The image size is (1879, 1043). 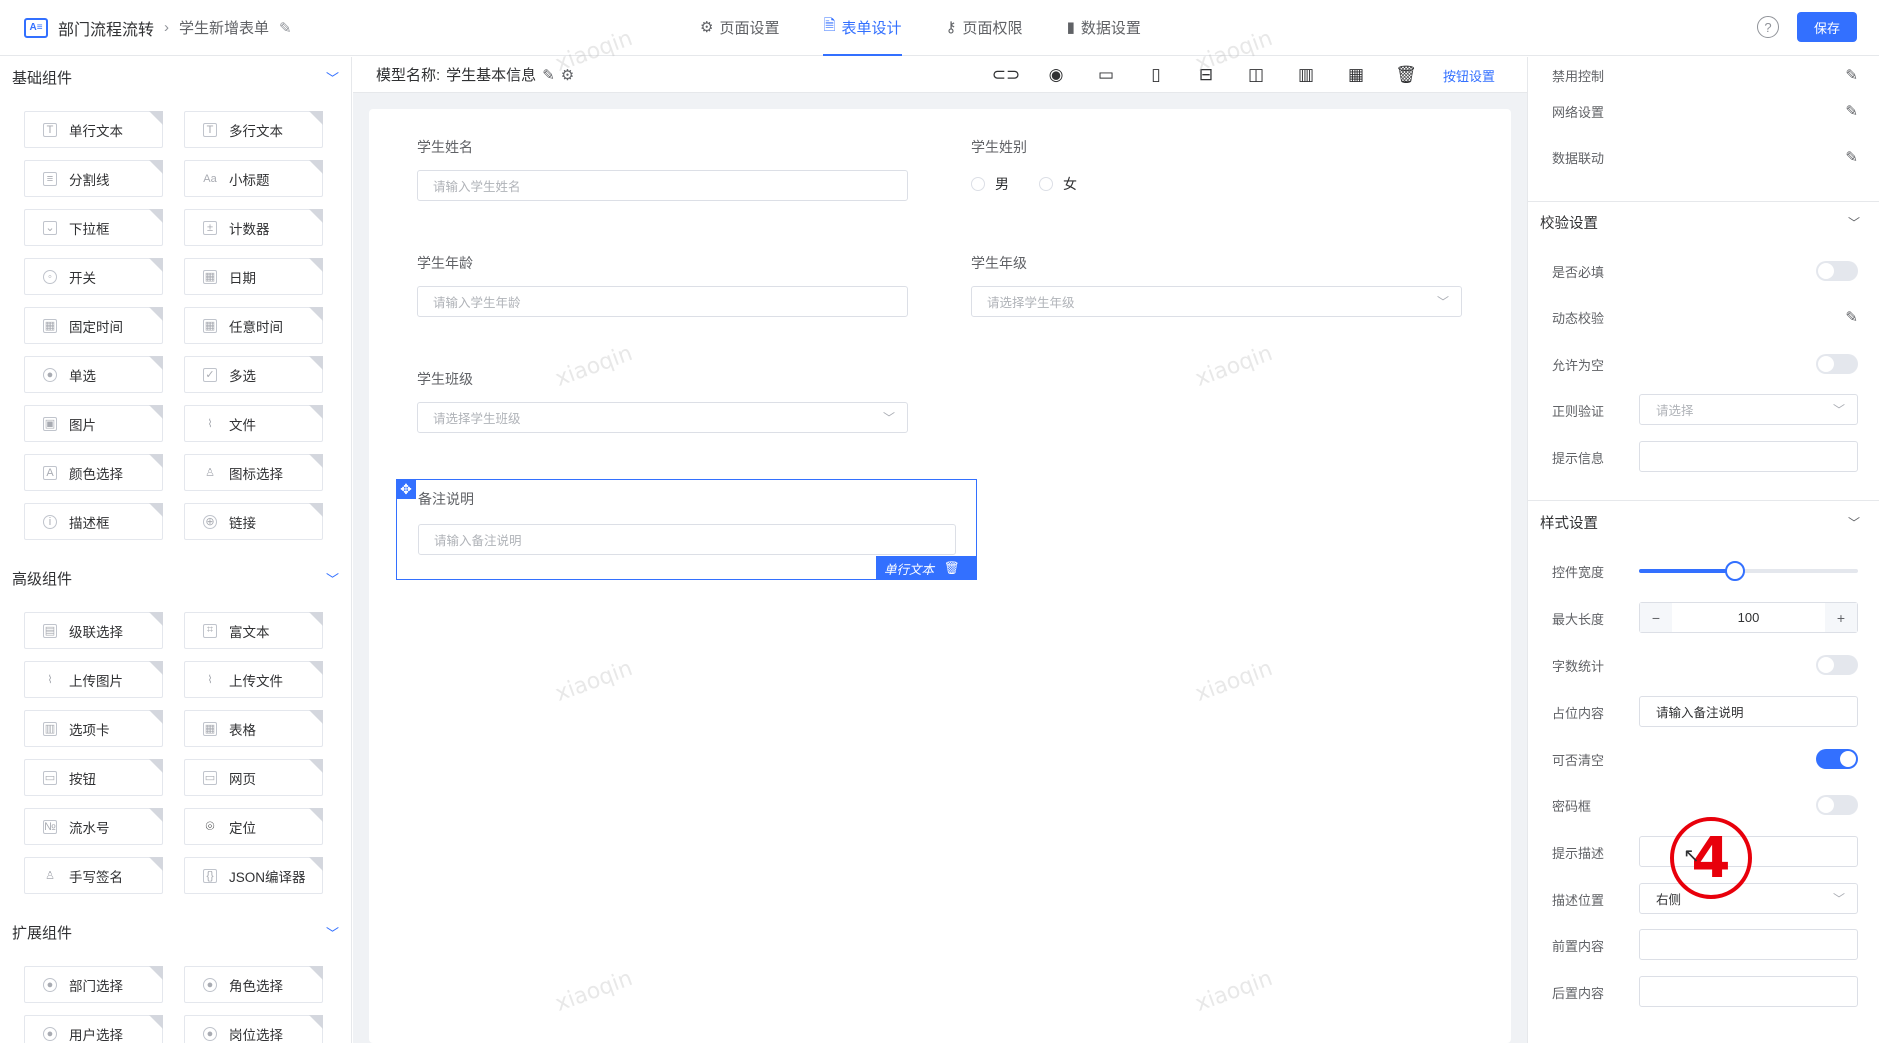 I want to click on max-length-stepper: − 100 +, so click(x=1748, y=617).